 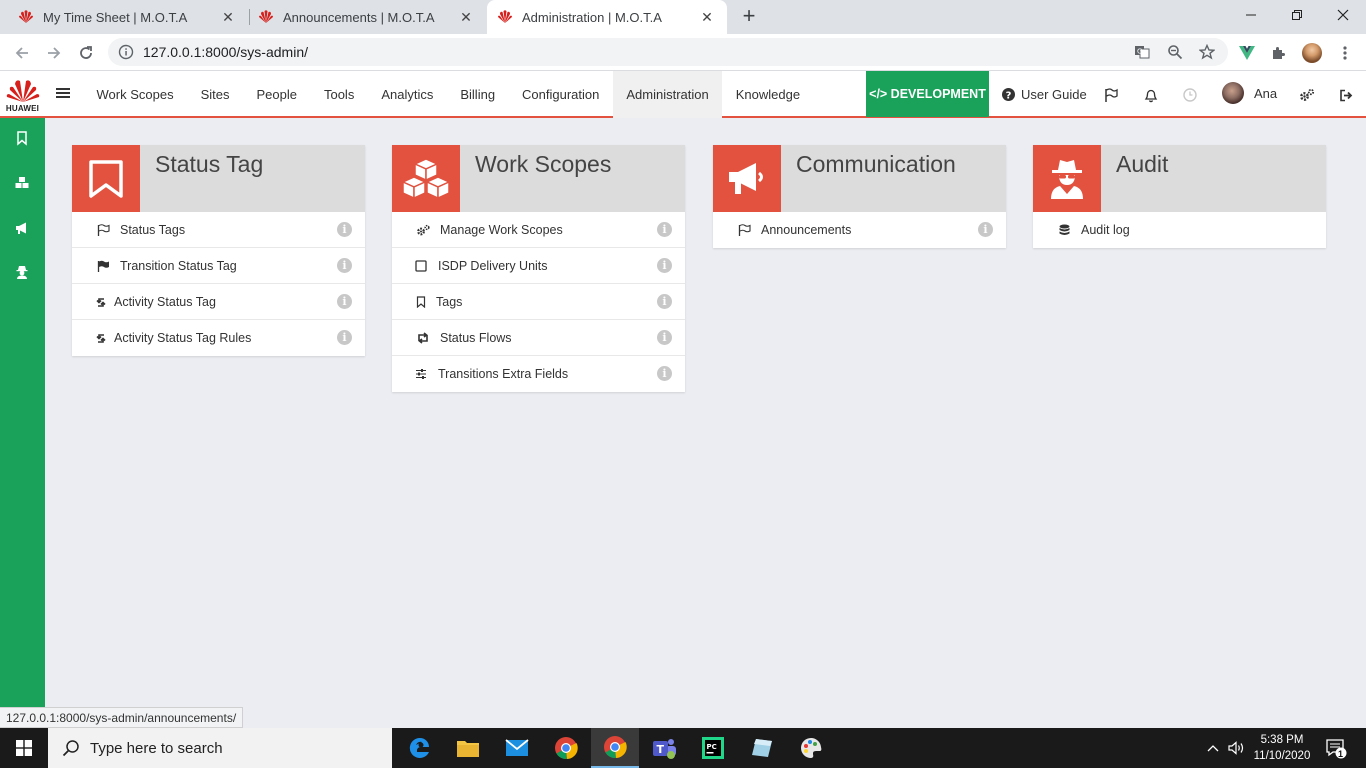 I want to click on chrome-icon, so click(x=566, y=748).